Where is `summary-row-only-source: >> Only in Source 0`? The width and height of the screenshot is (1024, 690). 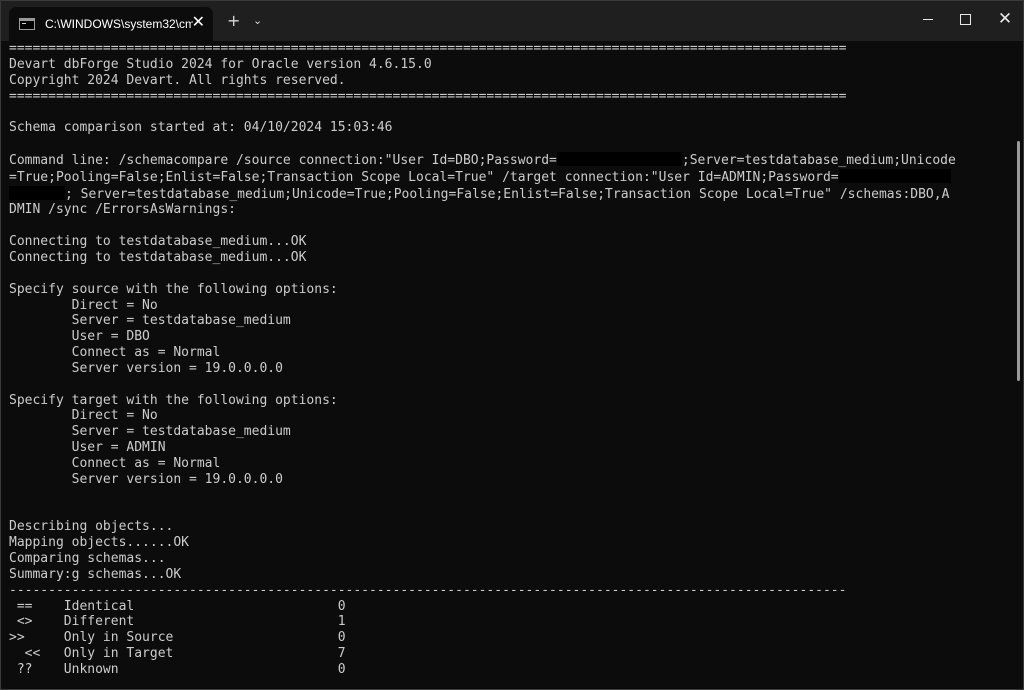 summary-row-only-source: >> Only in Source 0 is located at coordinates (177, 638).